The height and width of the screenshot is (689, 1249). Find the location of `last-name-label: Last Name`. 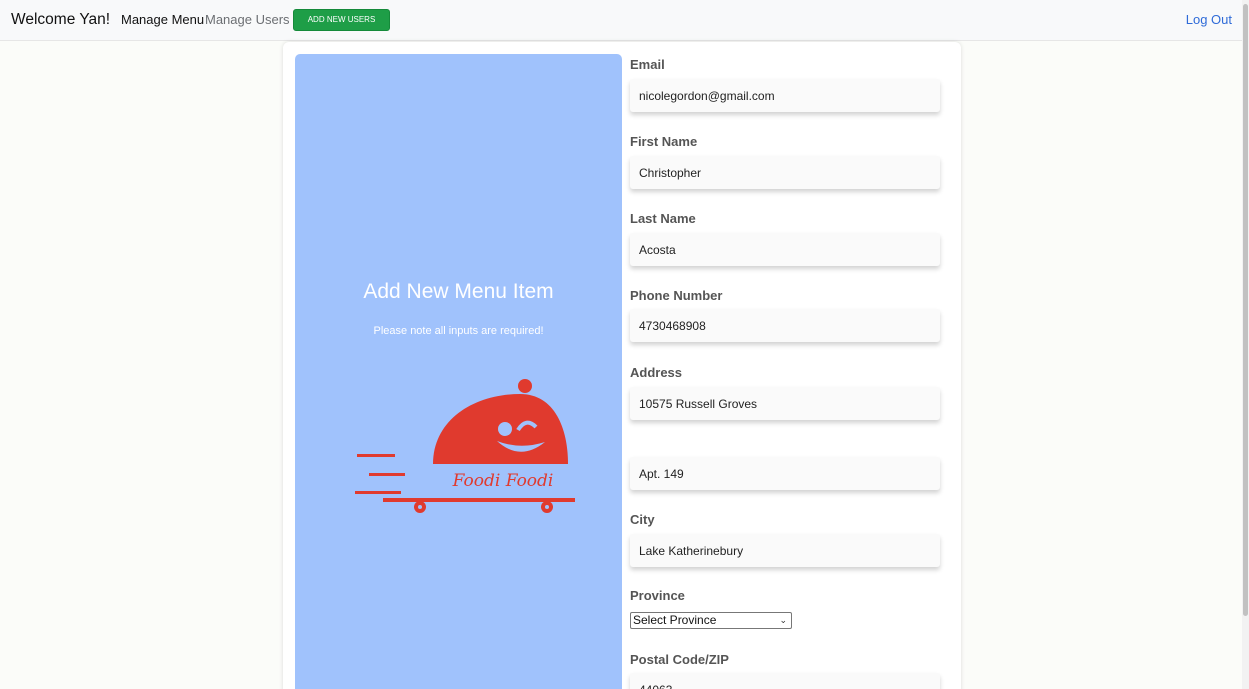

last-name-label: Last Name is located at coordinates (663, 218).